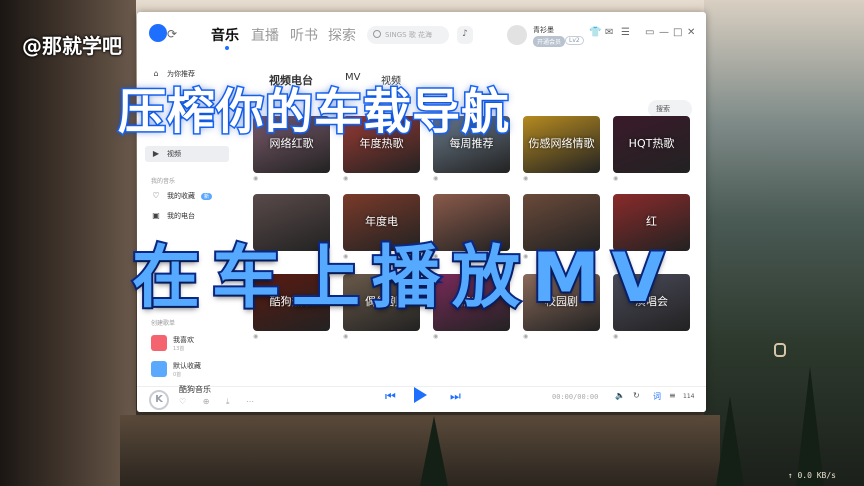  I want to click on search-icon, so click(377, 34).